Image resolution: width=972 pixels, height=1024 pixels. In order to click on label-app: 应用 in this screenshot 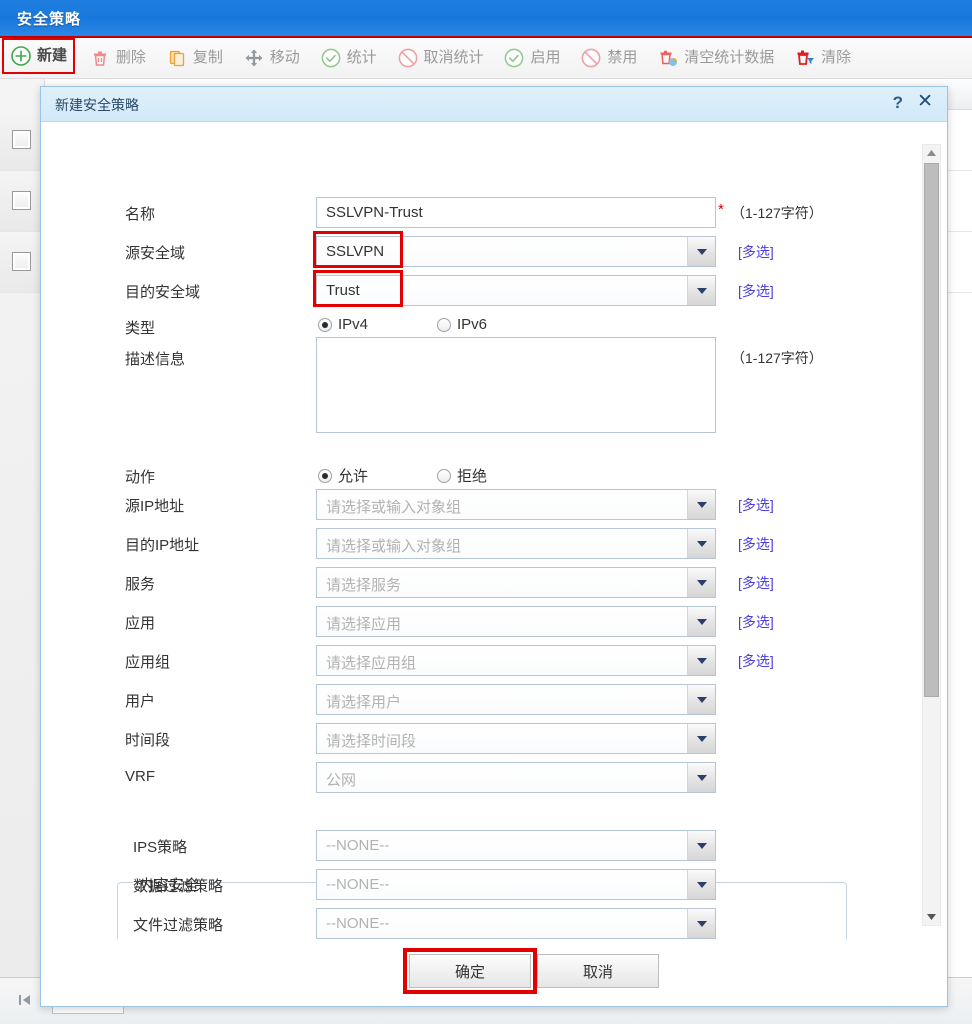, I will do `click(140, 623)`.